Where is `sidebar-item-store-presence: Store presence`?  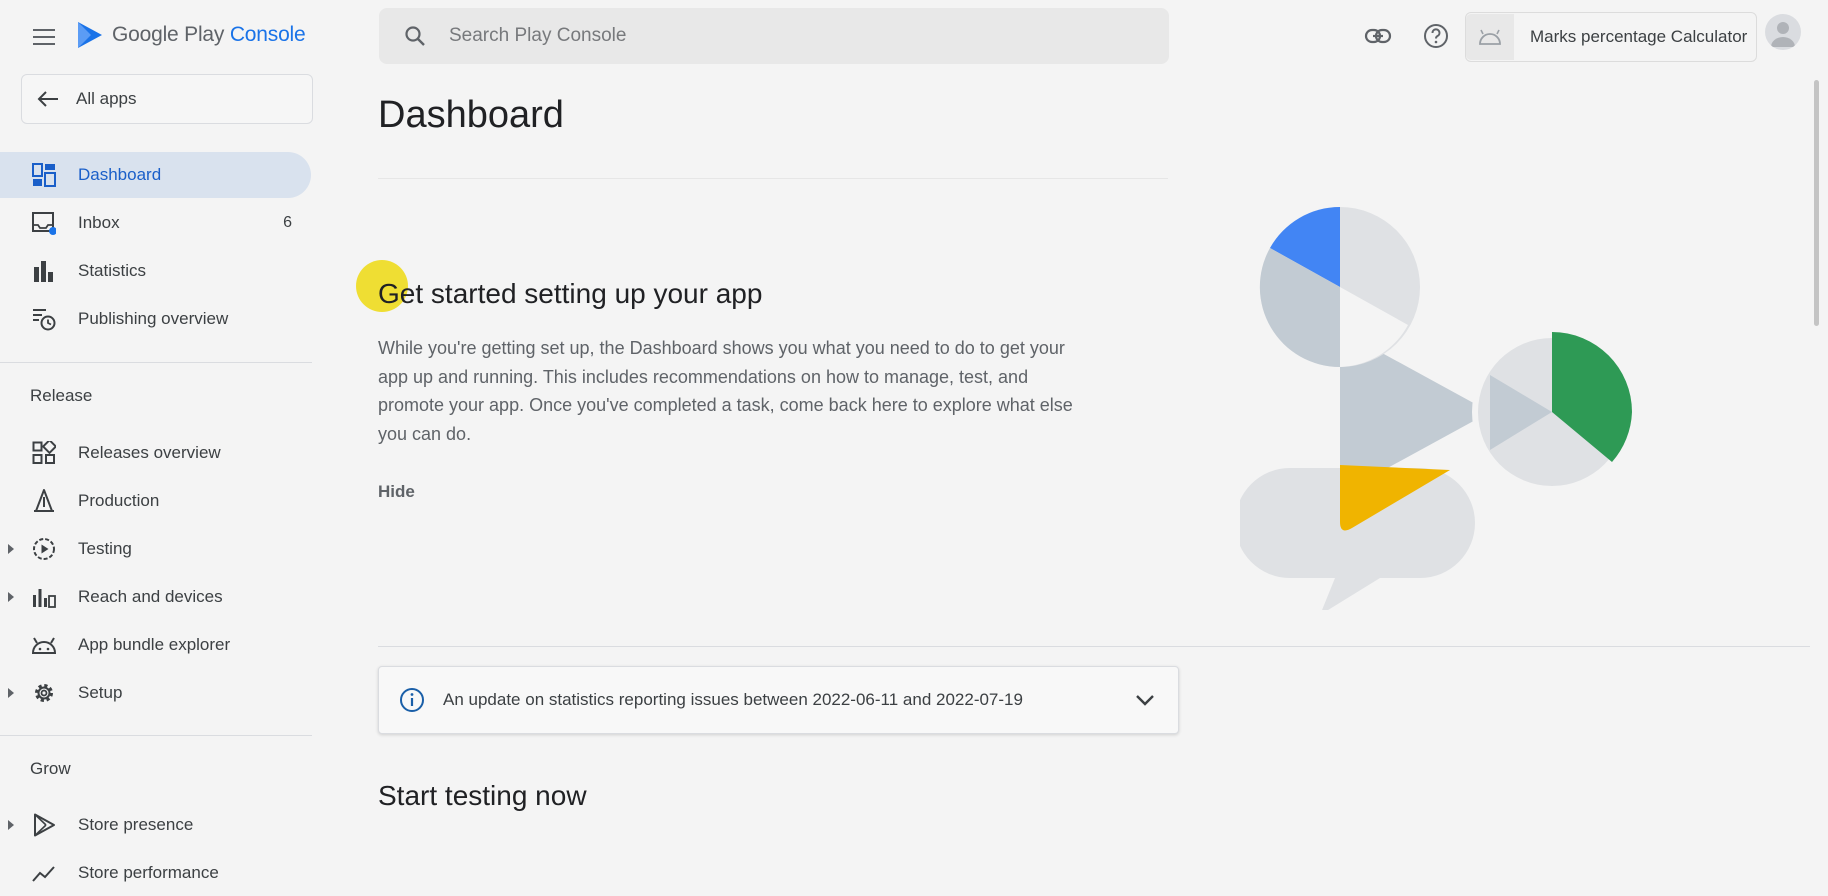
sidebar-item-store-presence: Store presence is located at coordinates (156, 825).